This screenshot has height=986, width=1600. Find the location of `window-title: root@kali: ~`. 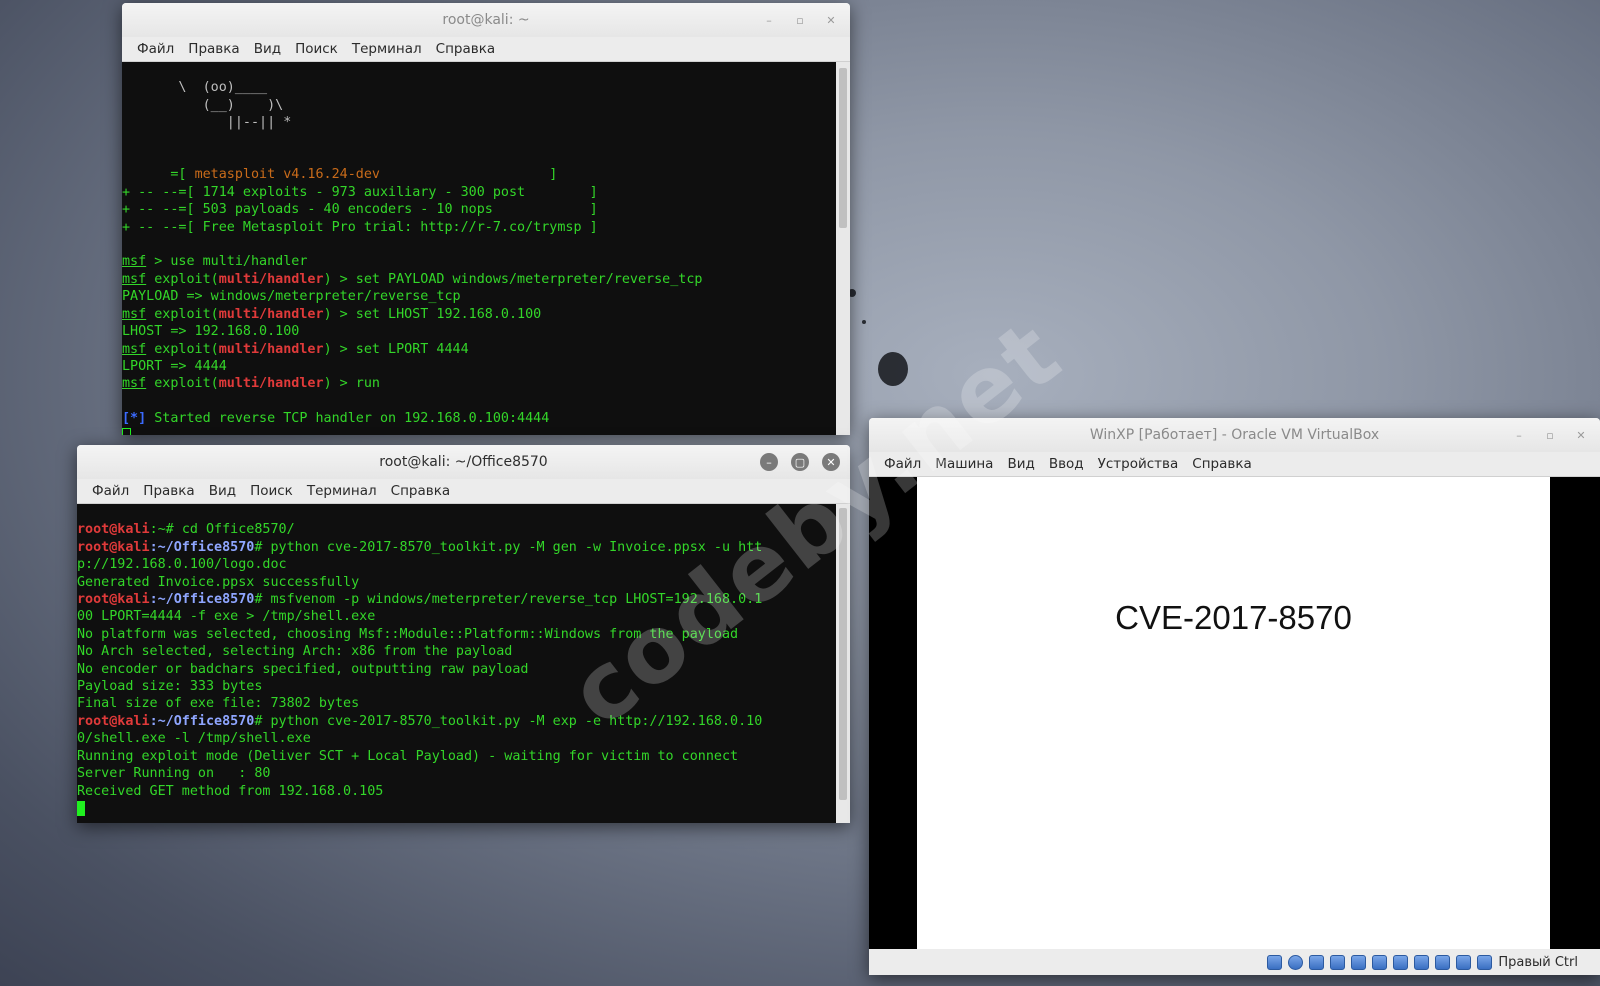

window-title: root@kali: ~ is located at coordinates (486, 20).